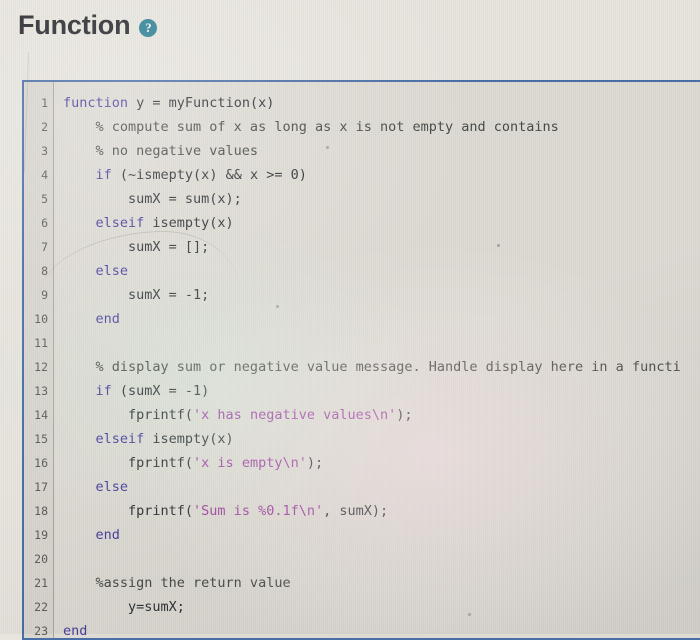  Describe the element at coordinates (295, 415) in the screenshot. I see `code-token-str: 'x has negative values\n'` at that location.